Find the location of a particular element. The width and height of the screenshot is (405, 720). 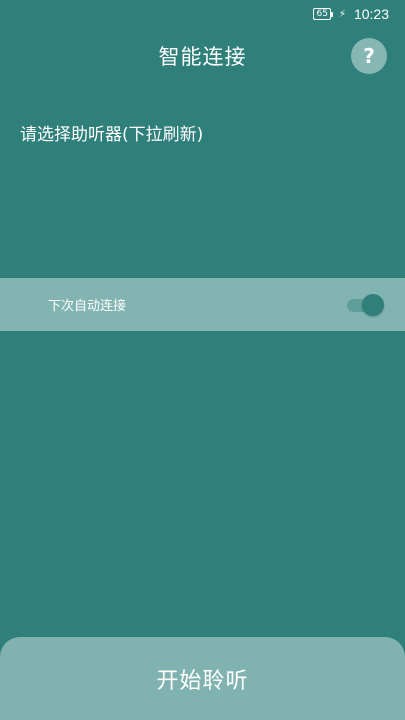

auto-connect-toggle is located at coordinates (365, 304).